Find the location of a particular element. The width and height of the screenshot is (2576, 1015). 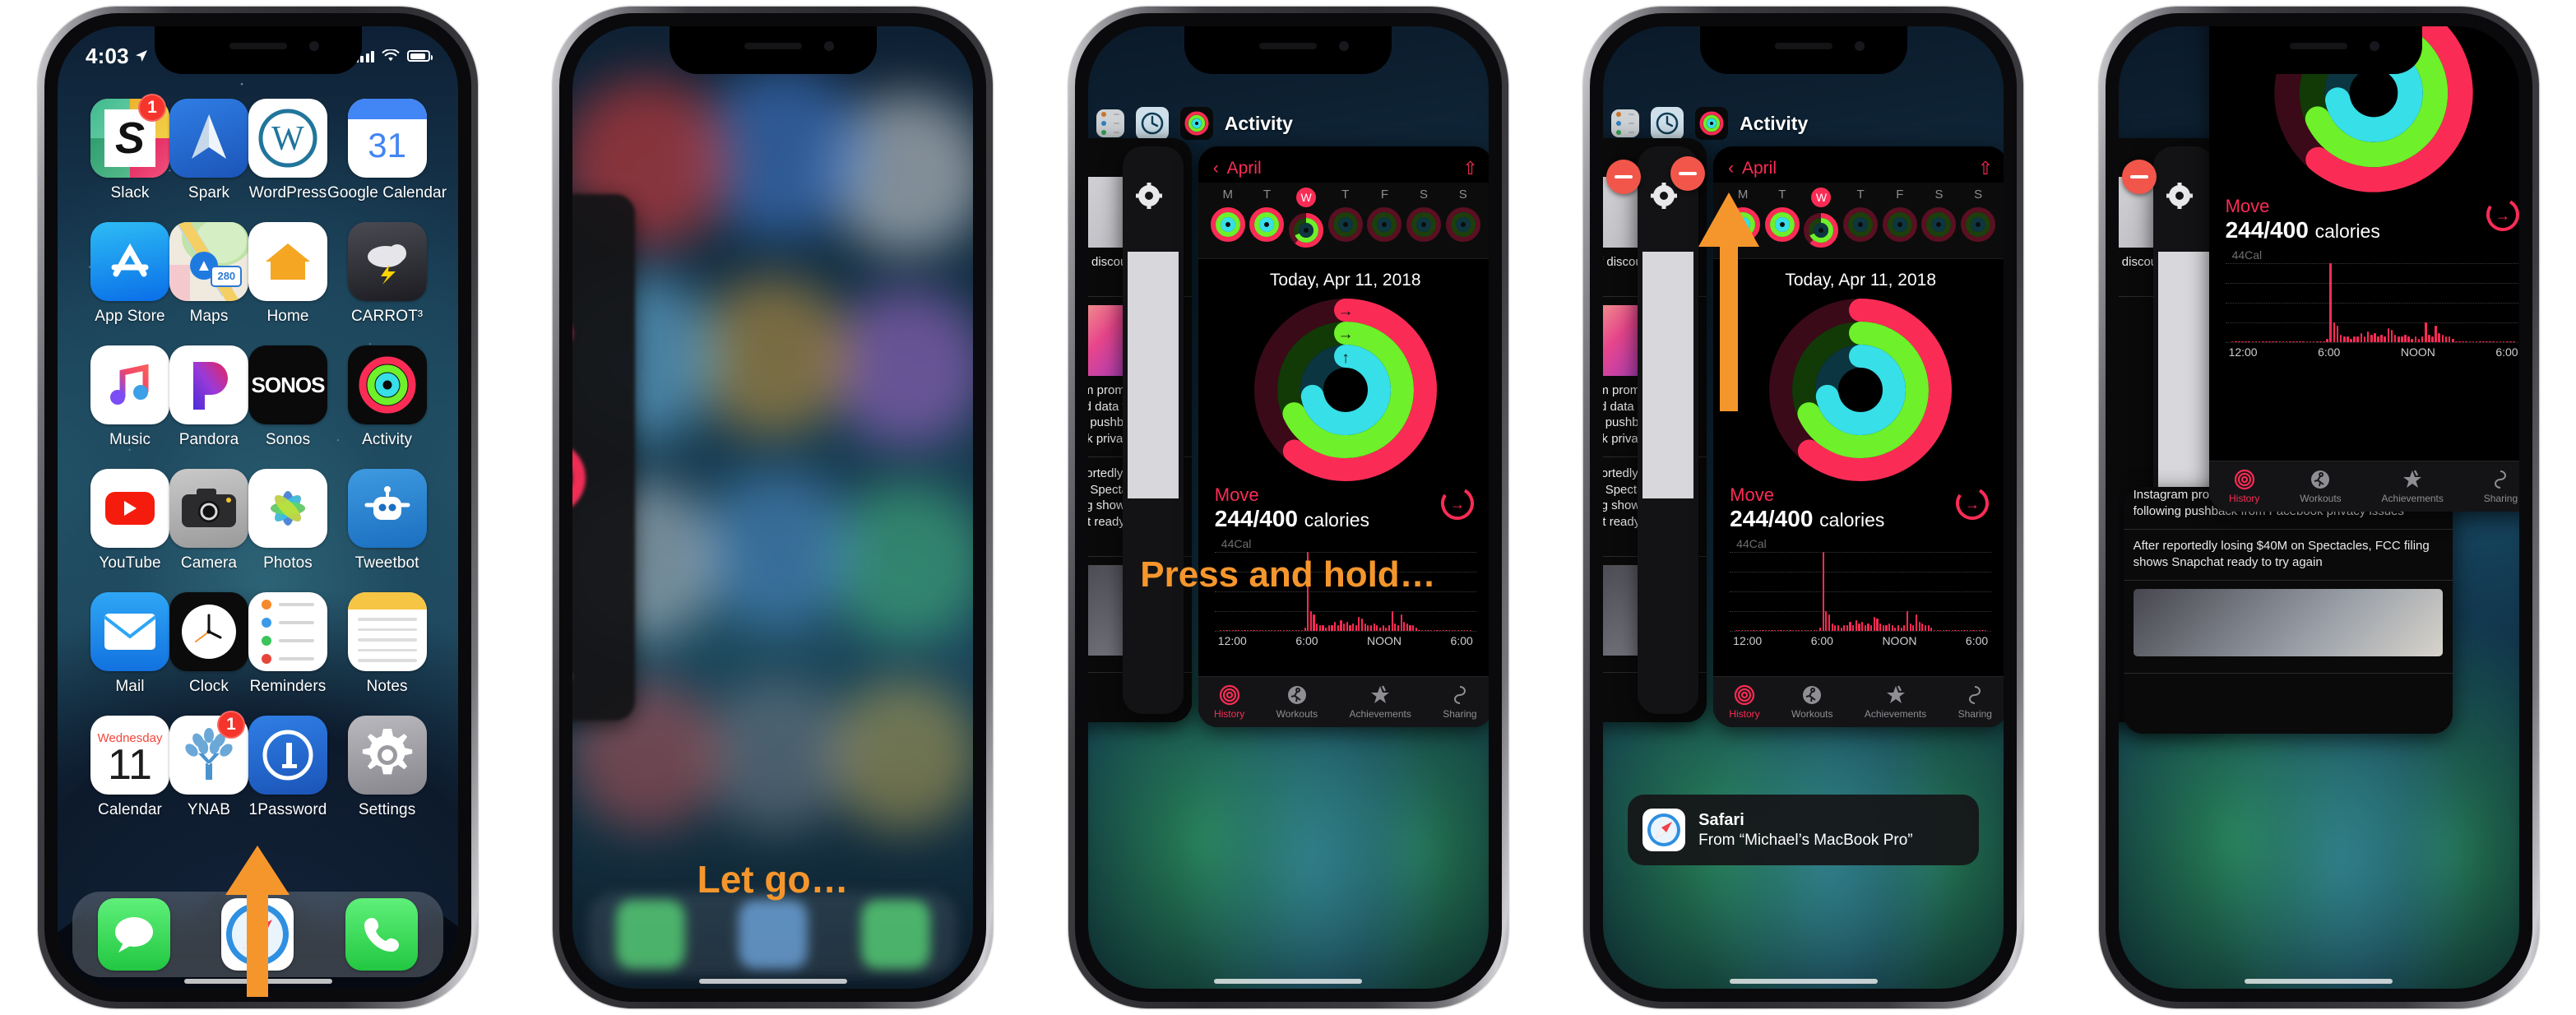

chart-bars is located at coordinates (2373, 302).